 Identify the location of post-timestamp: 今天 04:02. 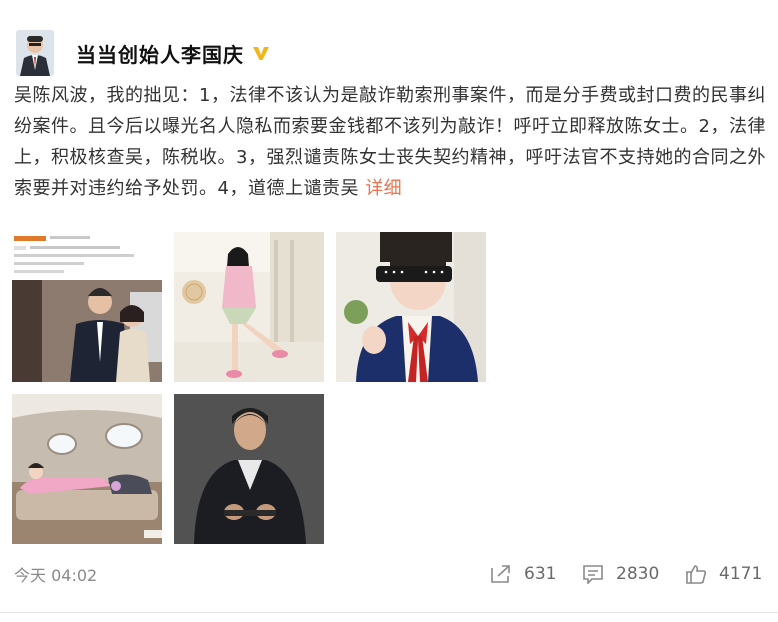
(55, 574).